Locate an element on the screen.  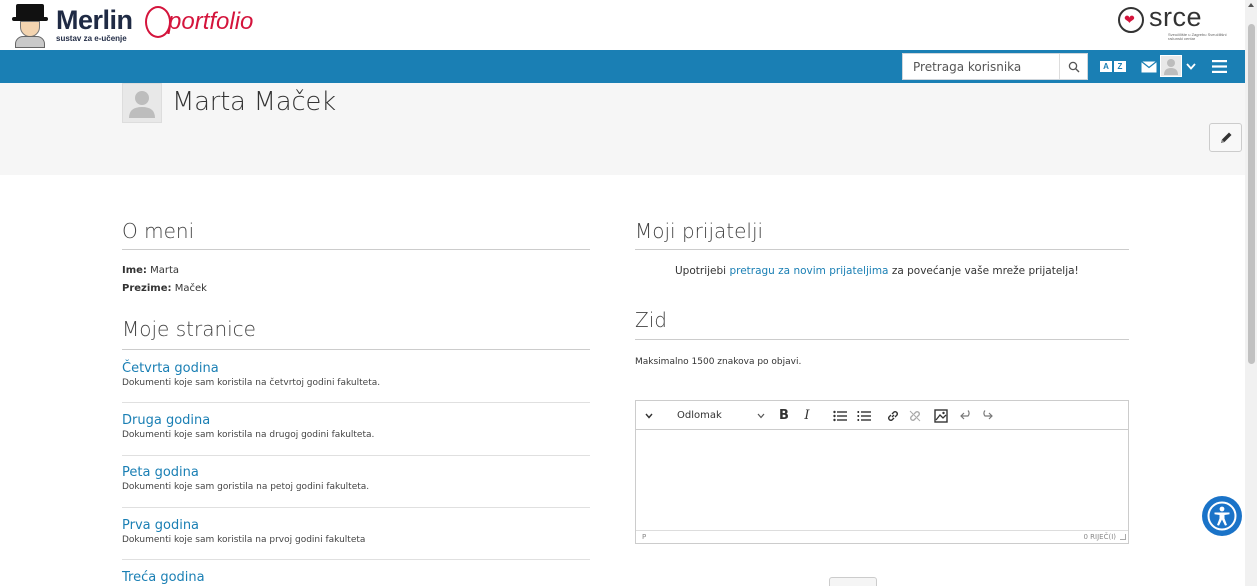
toolbar-toggle-button is located at coordinates (649, 415).